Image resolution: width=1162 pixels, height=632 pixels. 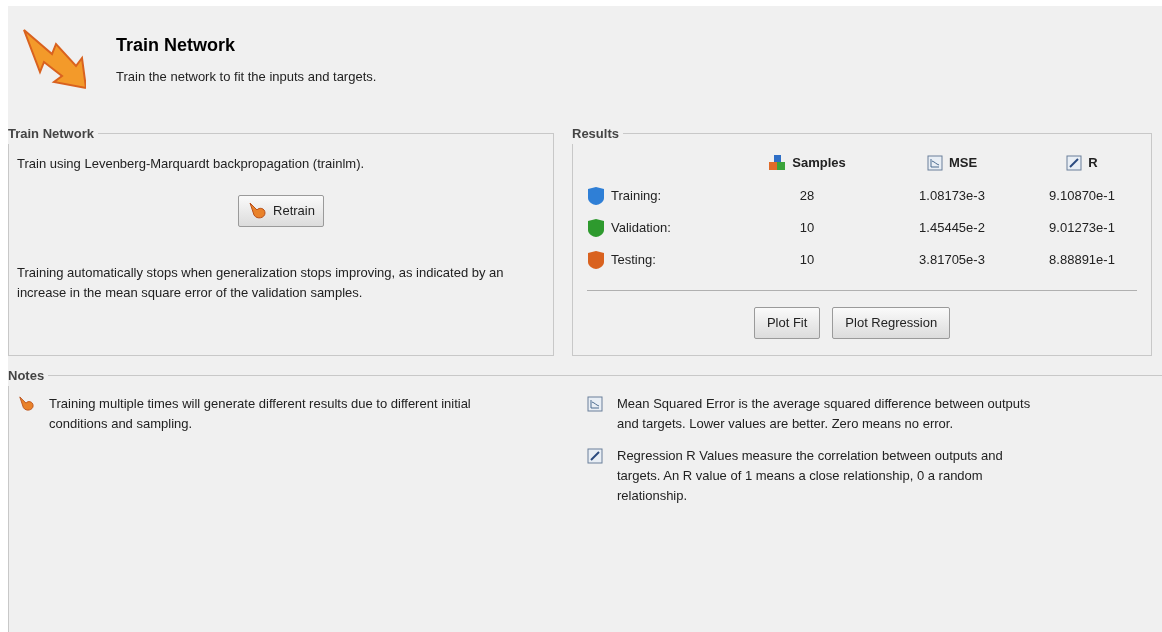 What do you see at coordinates (261, 283) in the screenshot?
I see `training-stop-note: Training automatically stops when generalization stops improving, as indicated by an increase in the mean square error of the validation samples.` at bounding box center [261, 283].